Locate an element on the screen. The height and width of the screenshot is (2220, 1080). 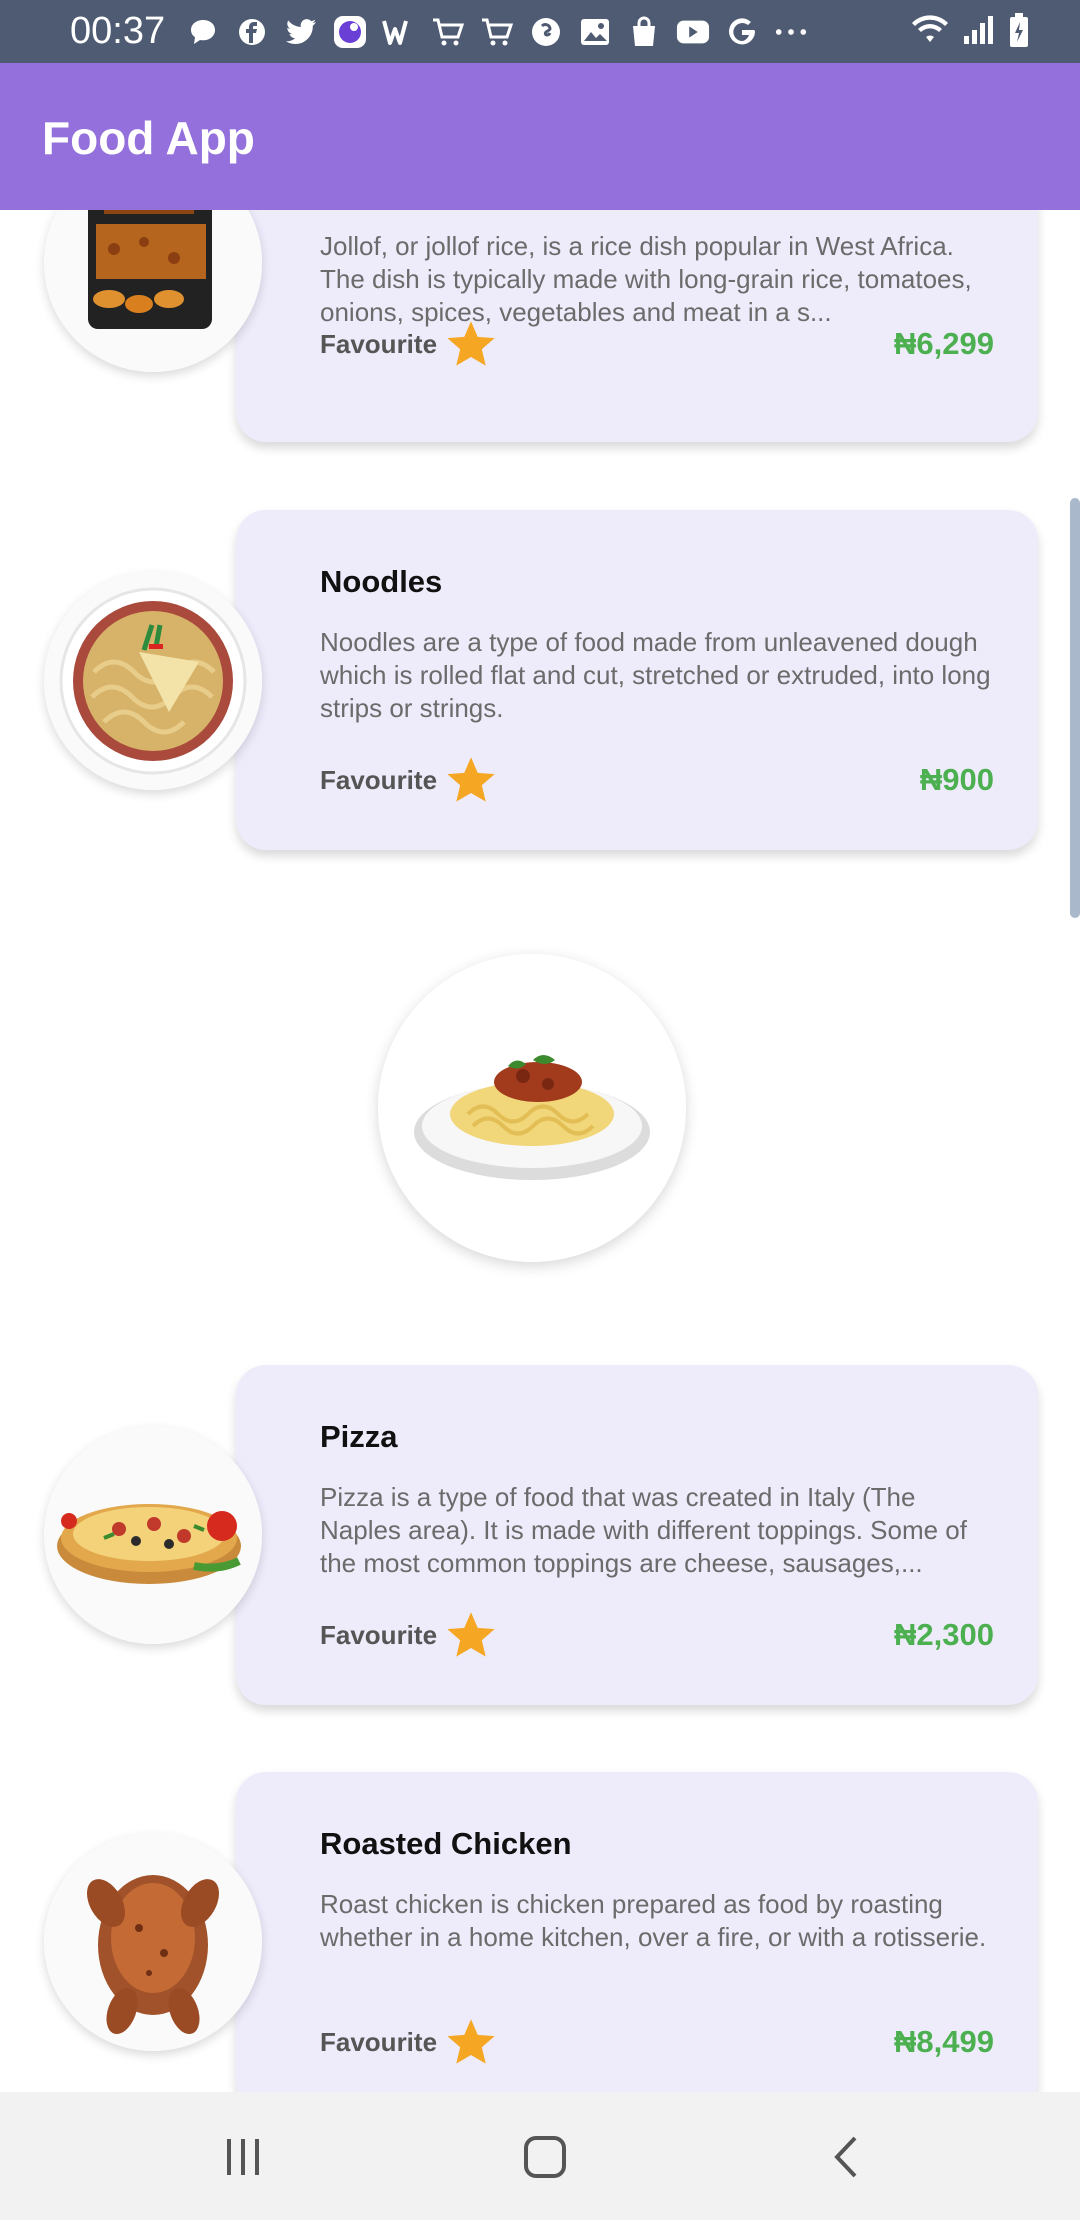
food-image-jollof is located at coordinates (153, 291).